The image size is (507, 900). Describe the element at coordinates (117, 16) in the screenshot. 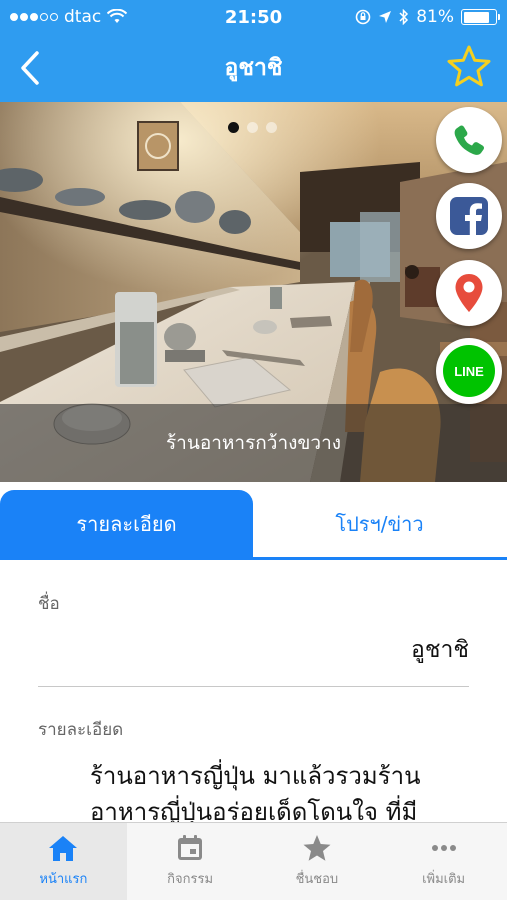

I see `wifi-icon` at that location.